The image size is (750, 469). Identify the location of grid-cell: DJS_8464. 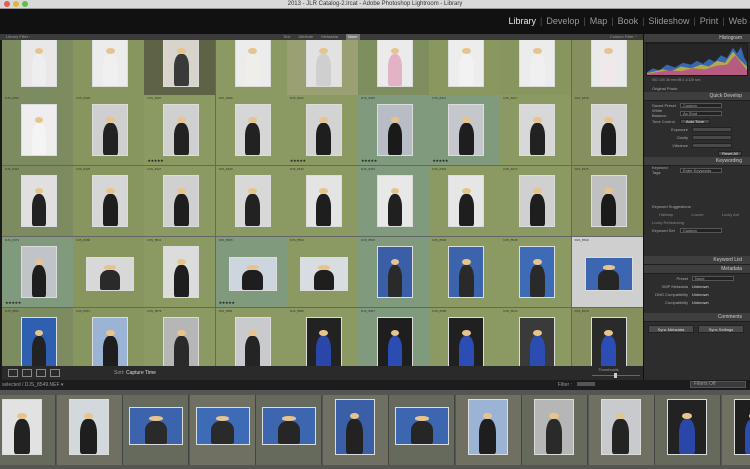
(465, 201).